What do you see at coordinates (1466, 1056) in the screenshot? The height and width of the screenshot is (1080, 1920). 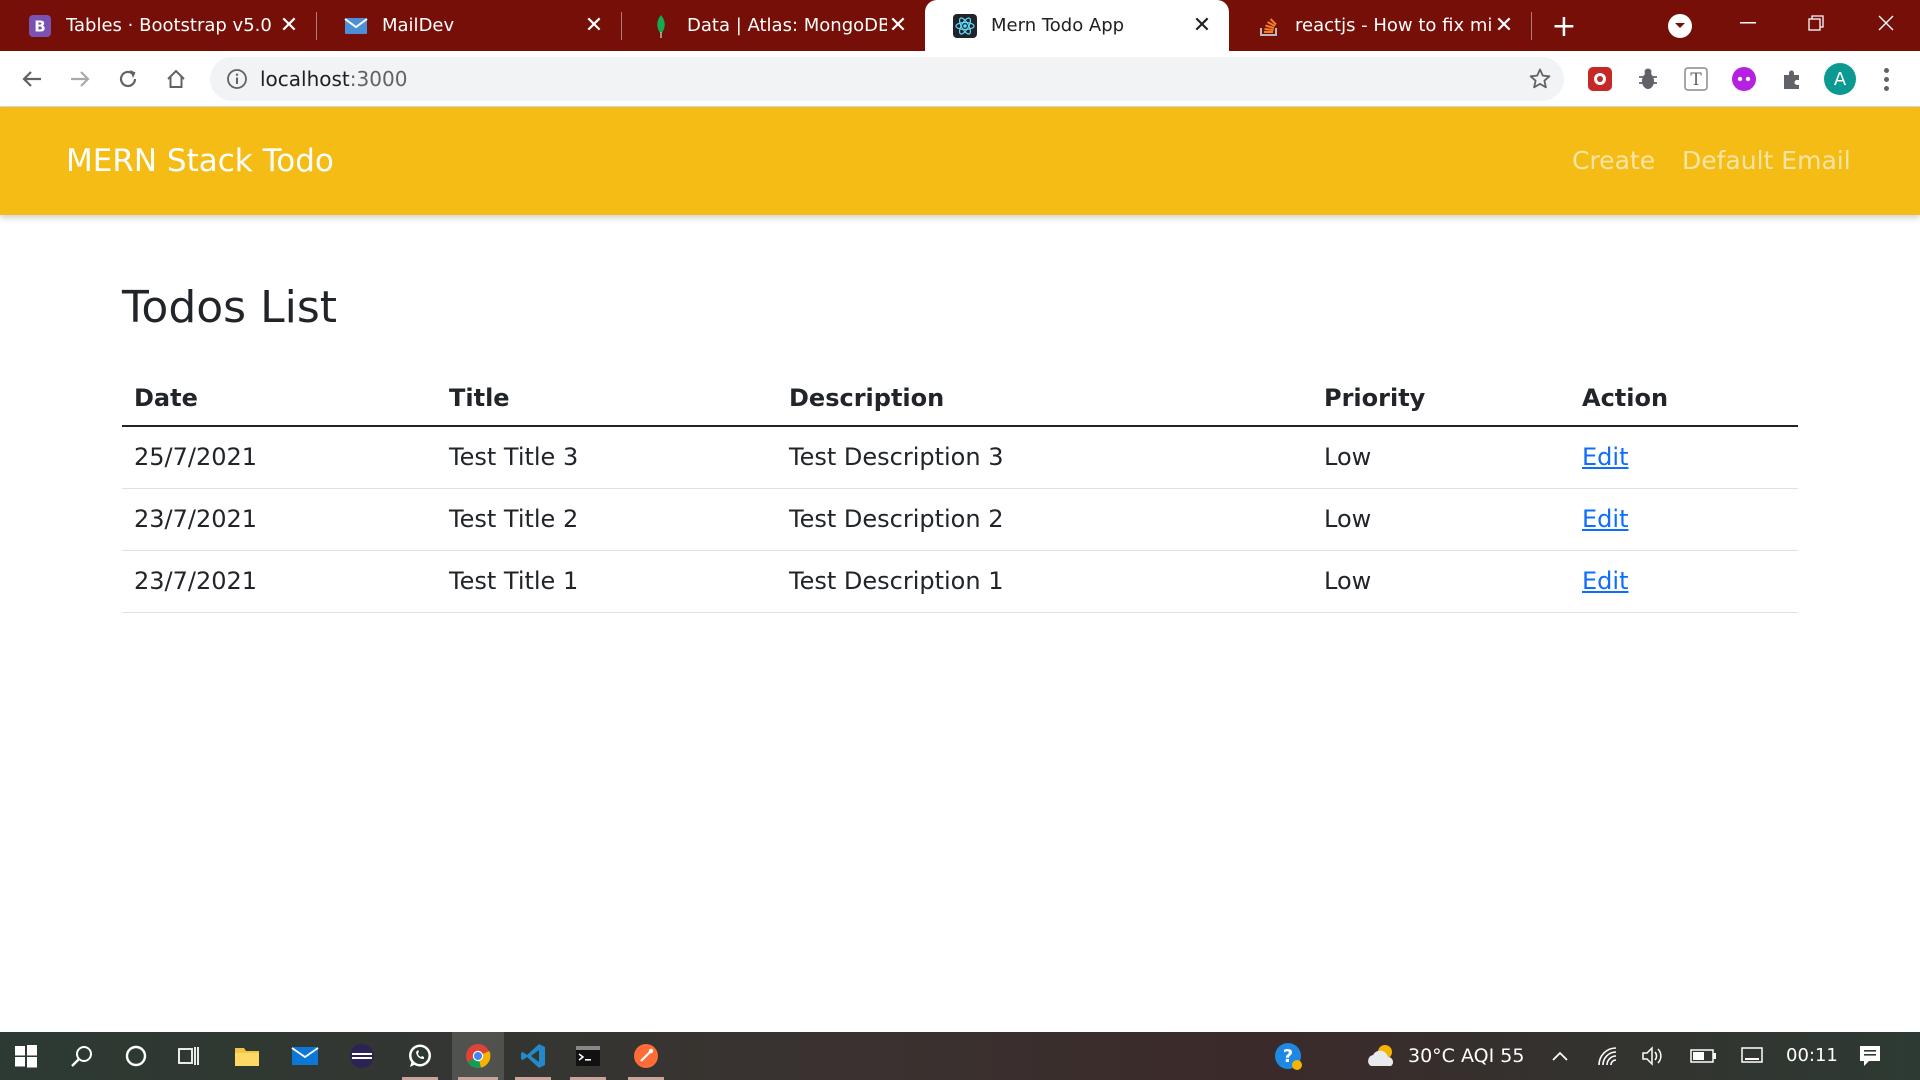 I see `weather-text: 30°C AQI 55` at bounding box center [1466, 1056].